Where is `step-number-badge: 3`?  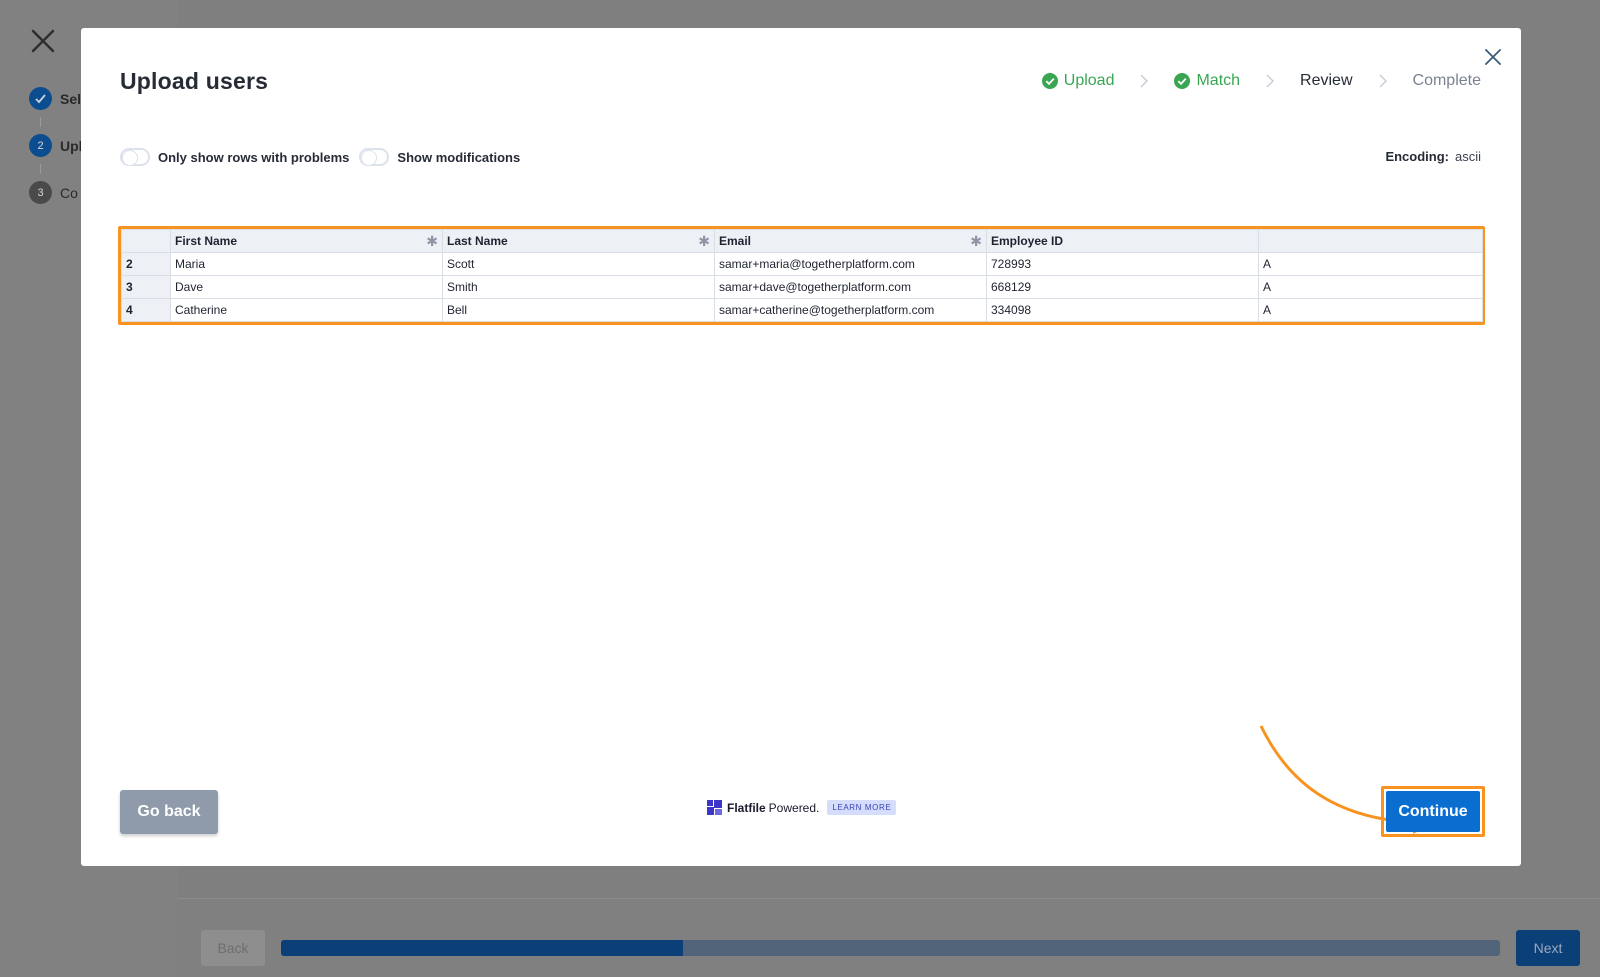 step-number-badge: 3 is located at coordinates (40, 192).